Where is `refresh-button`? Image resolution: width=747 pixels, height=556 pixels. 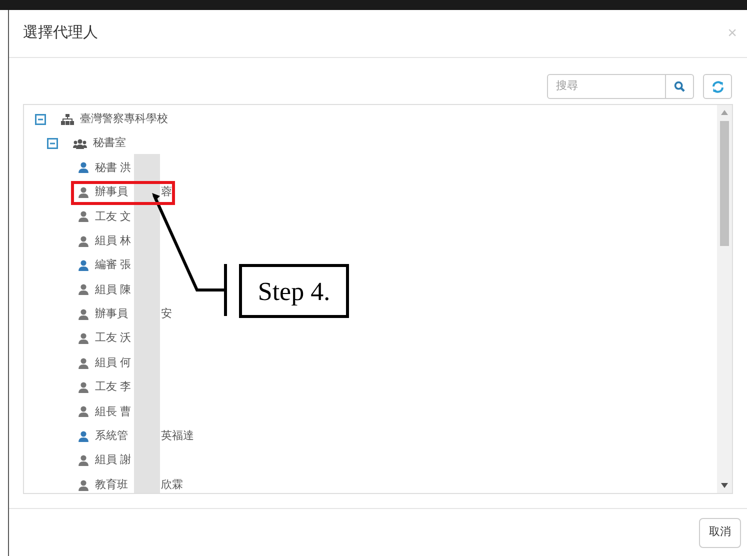 refresh-button is located at coordinates (717, 86).